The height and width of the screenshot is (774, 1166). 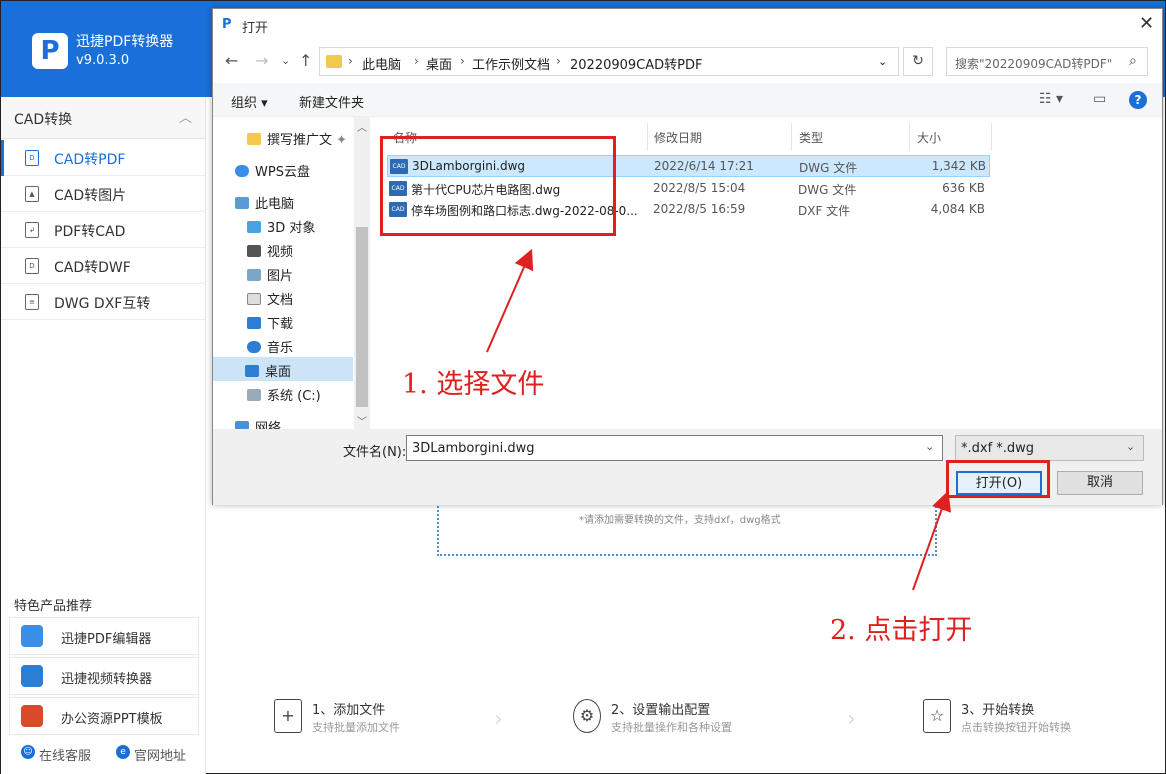 I want to click on annotation-step1: 1. 选择文件, so click(x=473, y=384).